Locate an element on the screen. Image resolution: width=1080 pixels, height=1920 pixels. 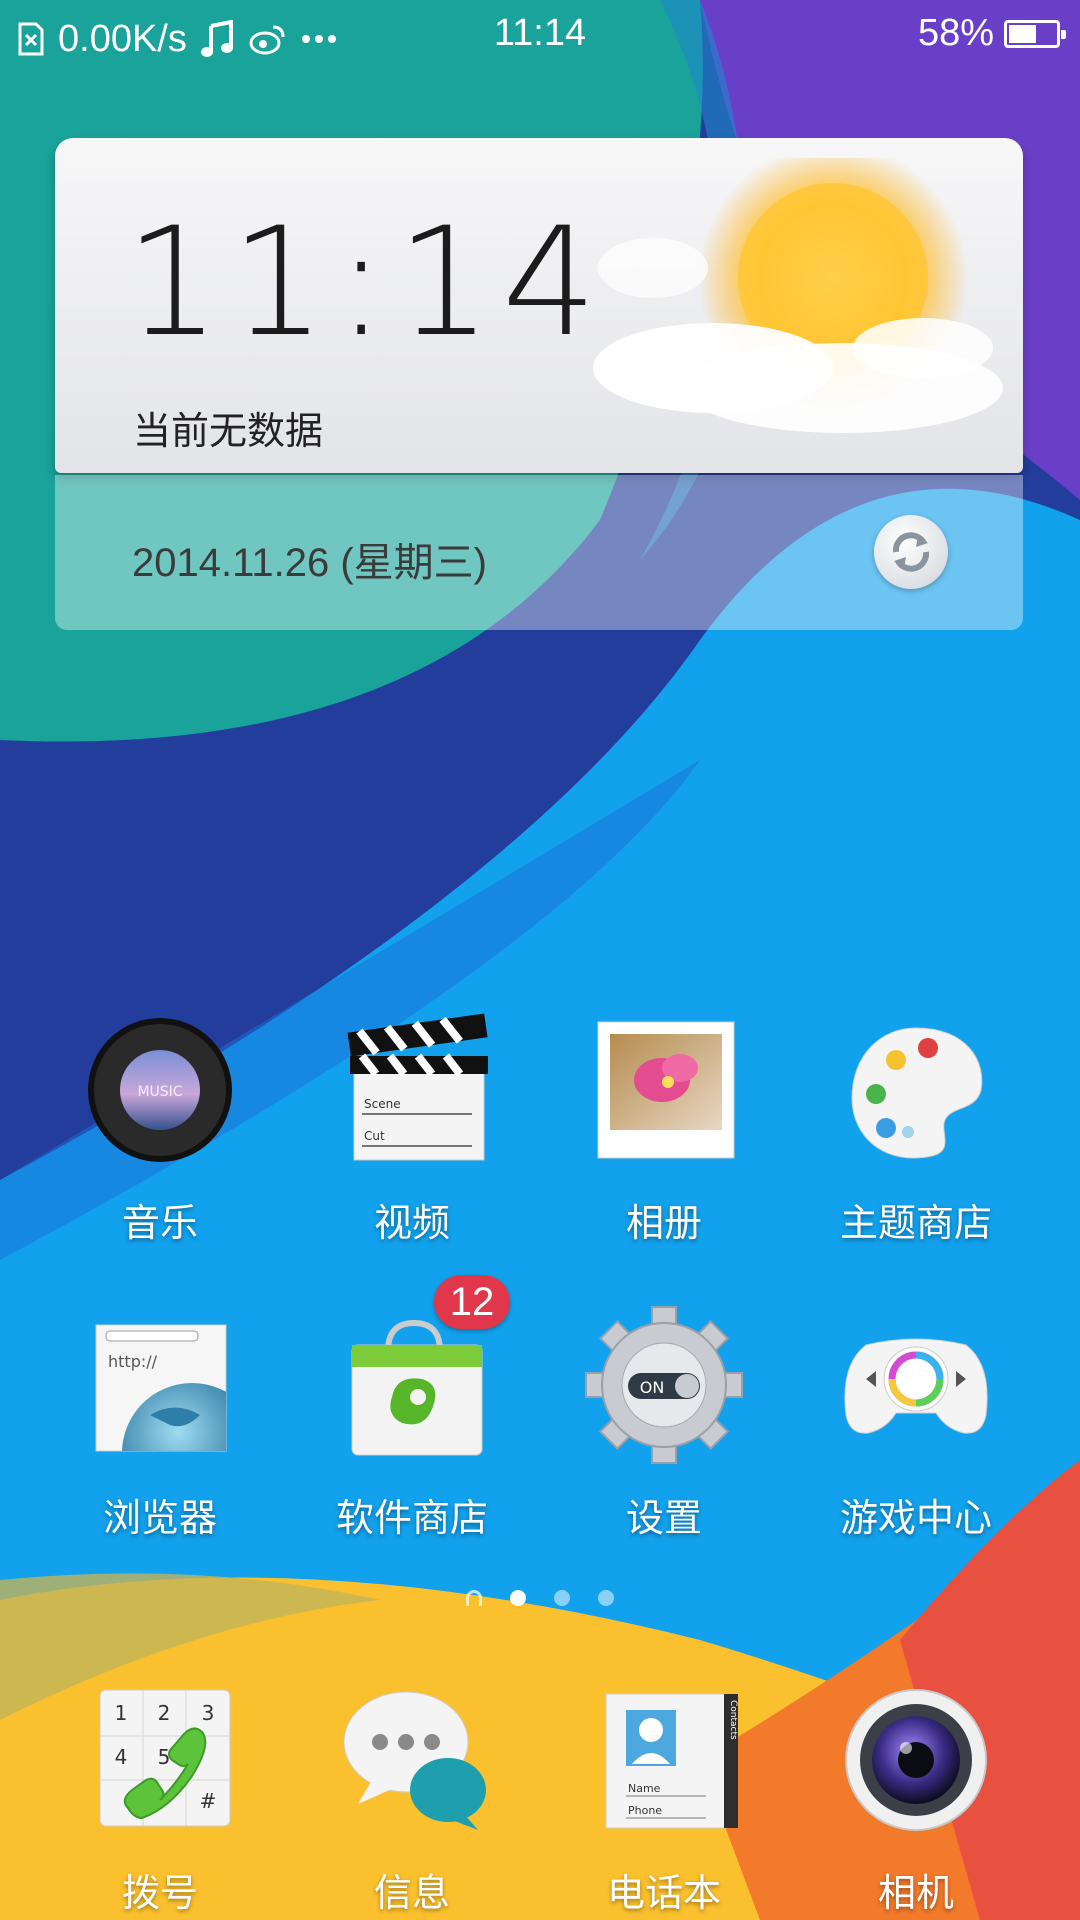
settings-gear-icon: ON is located at coordinates (664, 1385).